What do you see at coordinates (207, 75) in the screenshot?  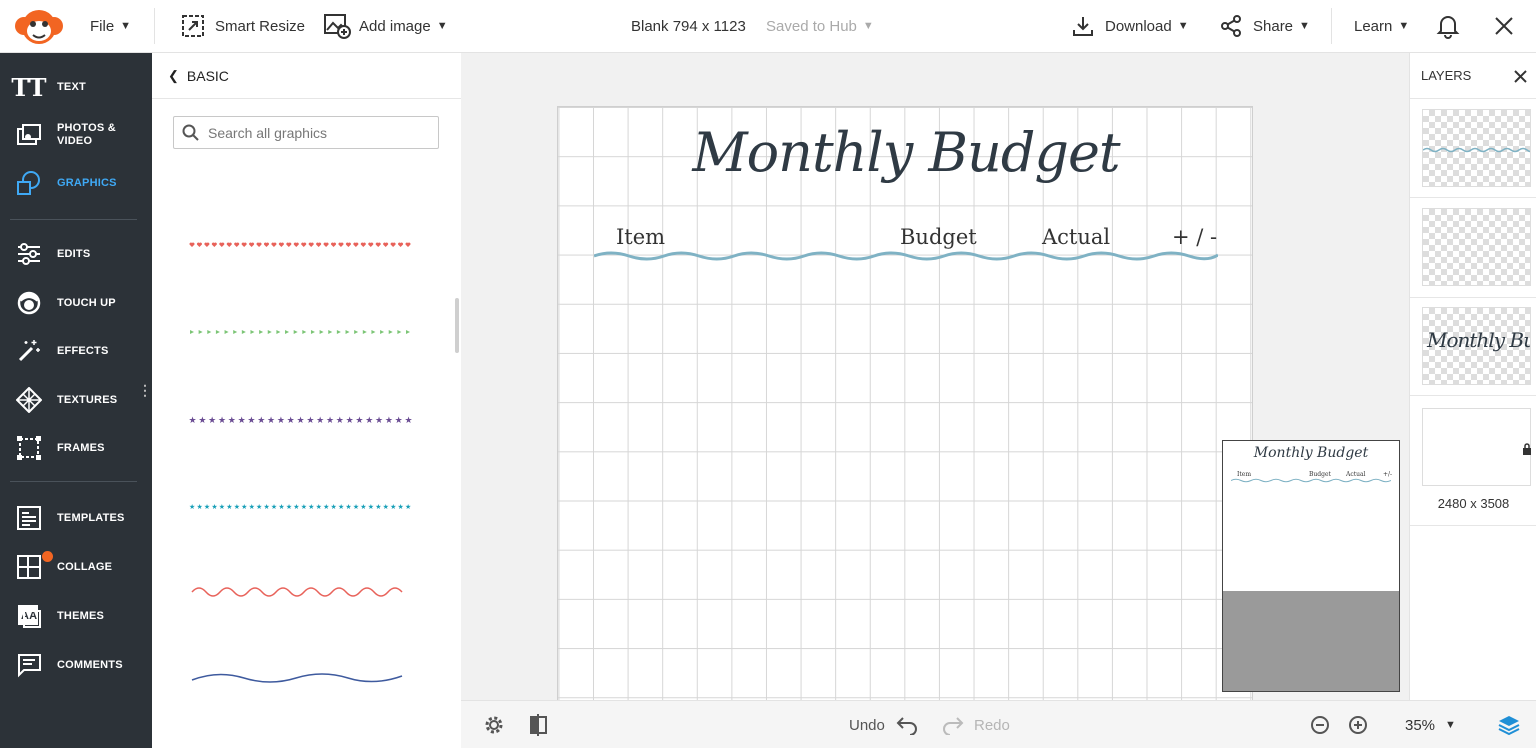 I see `panel-title: BASIC` at bounding box center [207, 75].